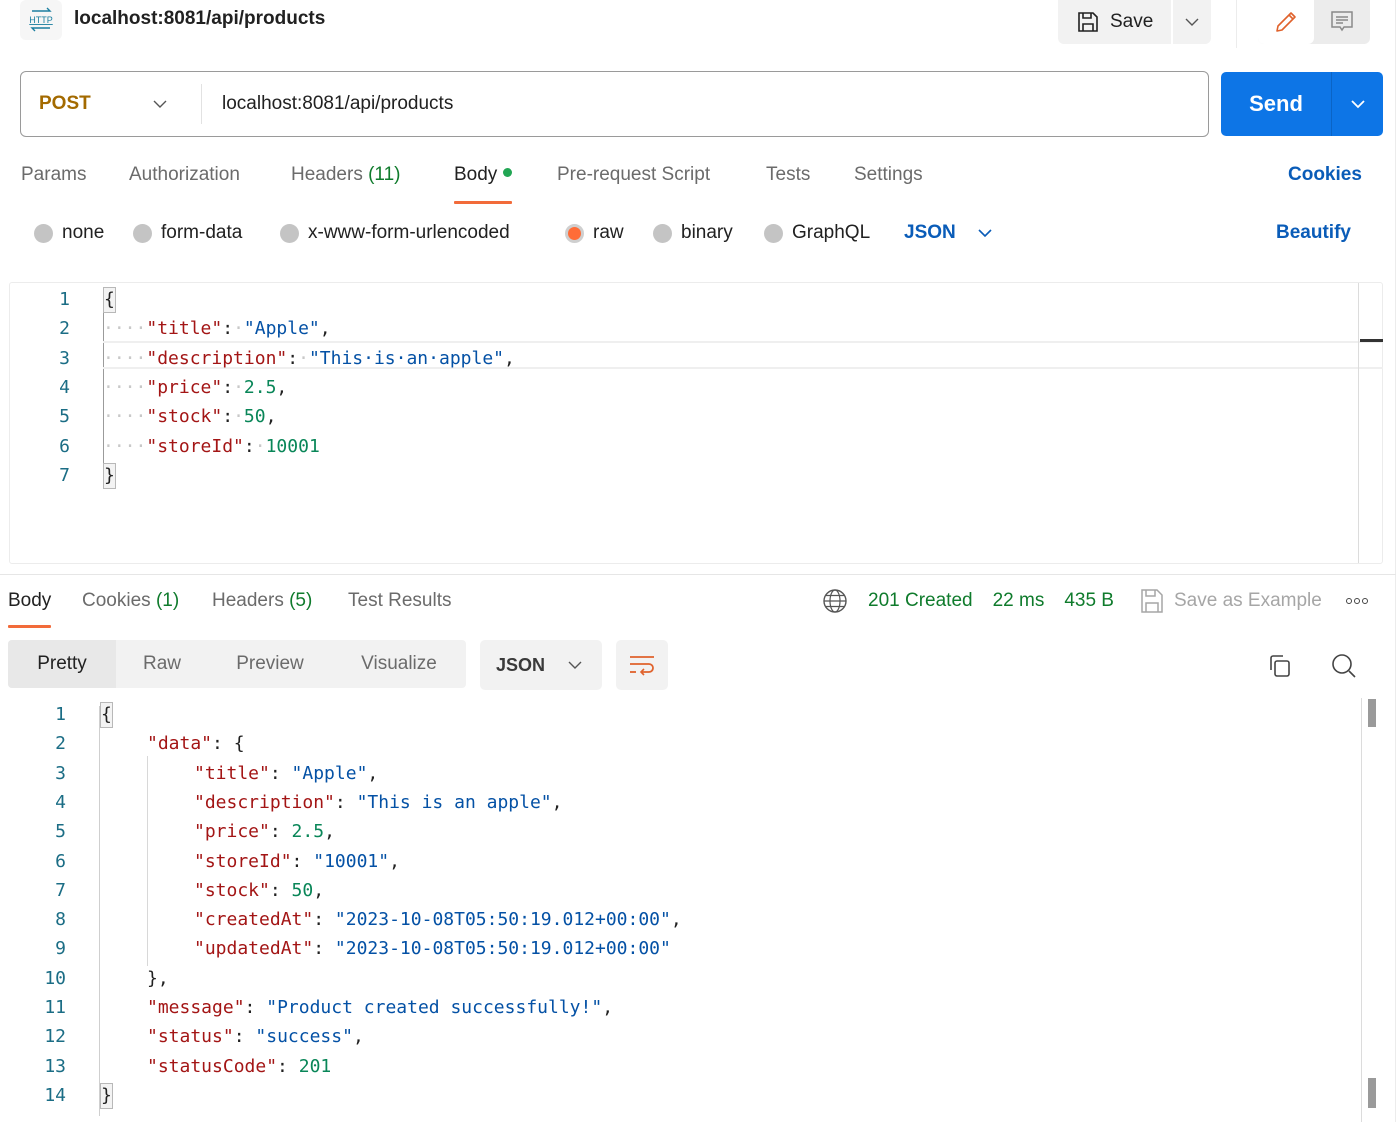 This screenshot has height=1122, width=1400. What do you see at coordinates (633, 183) in the screenshot?
I see `tab-pre-request-script: Pre-request Script` at bounding box center [633, 183].